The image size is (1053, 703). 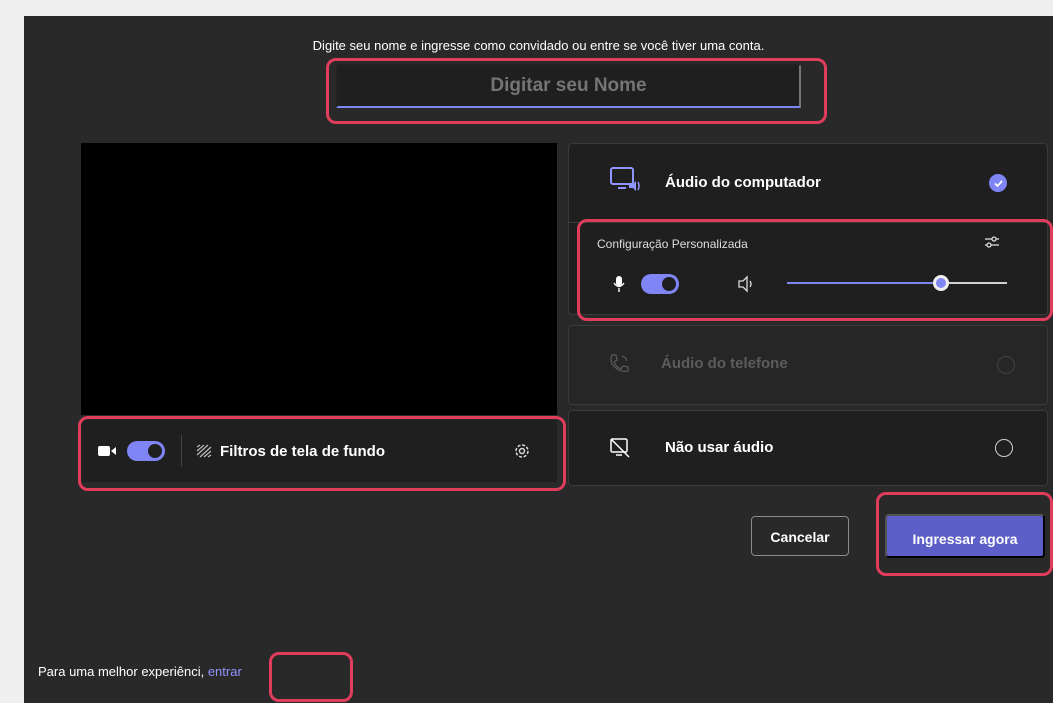 What do you see at coordinates (311, 677) in the screenshot?
I see `highlight-sign-in-link` at bounding box center [311, 677].